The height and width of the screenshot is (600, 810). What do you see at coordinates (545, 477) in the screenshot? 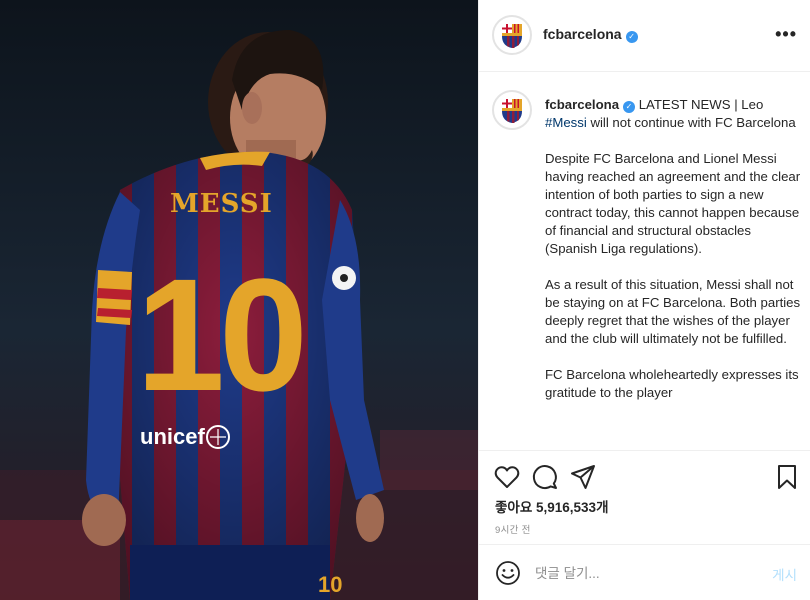
I see `comment-bubble-icon` at bounding box center [545, 477].